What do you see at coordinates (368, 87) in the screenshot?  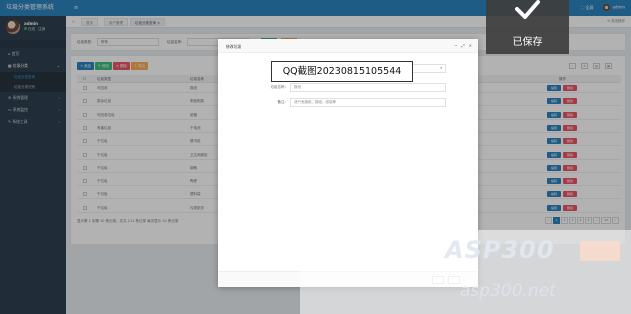 I see `name-input: 报纸` at bounding box center [368, 87].